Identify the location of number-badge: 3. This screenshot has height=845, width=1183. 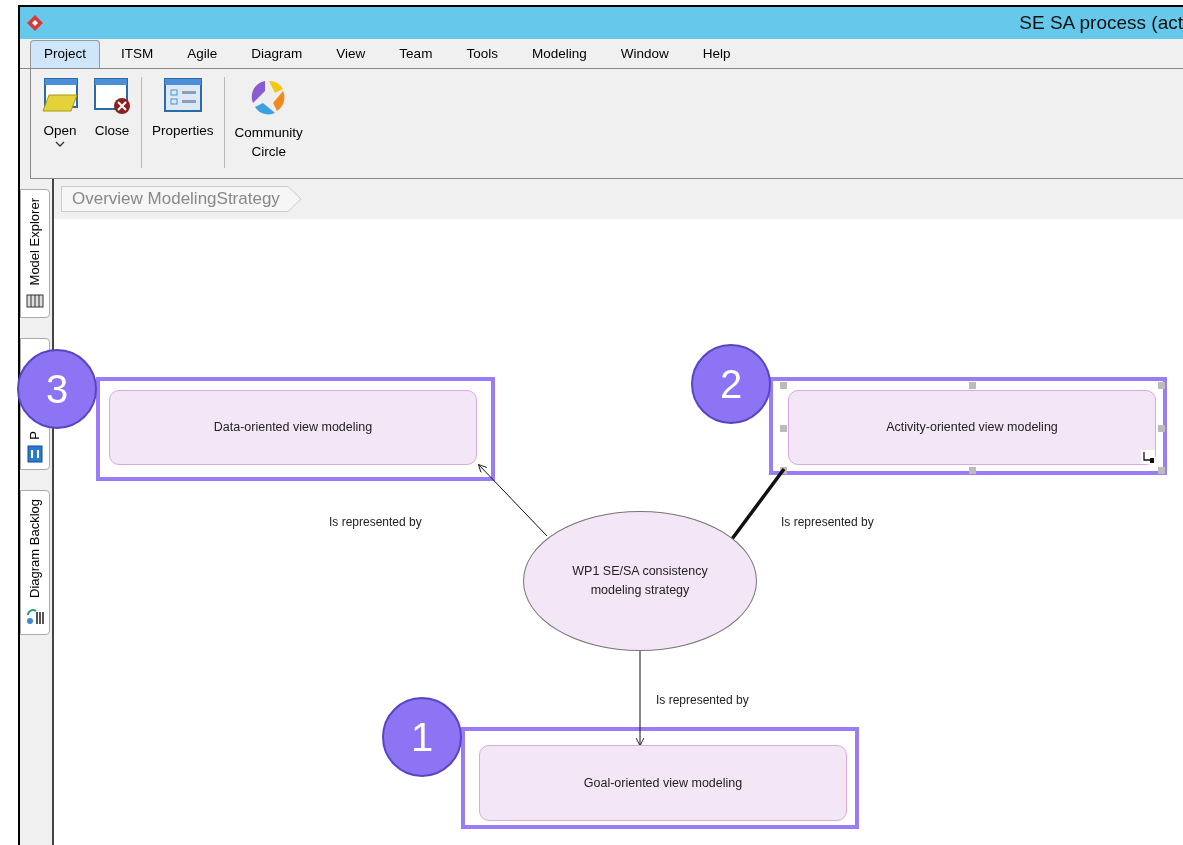
(57, 389).